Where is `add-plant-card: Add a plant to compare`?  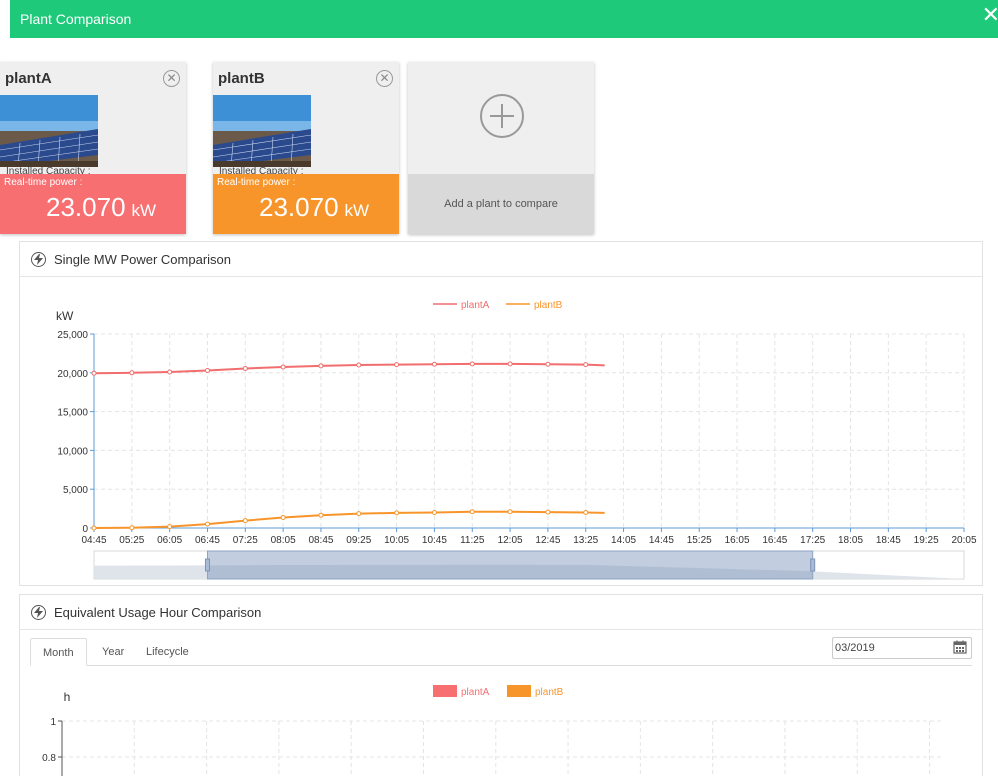
add-plant-card: Add a plant to compare is located at coordinates (501, 148).